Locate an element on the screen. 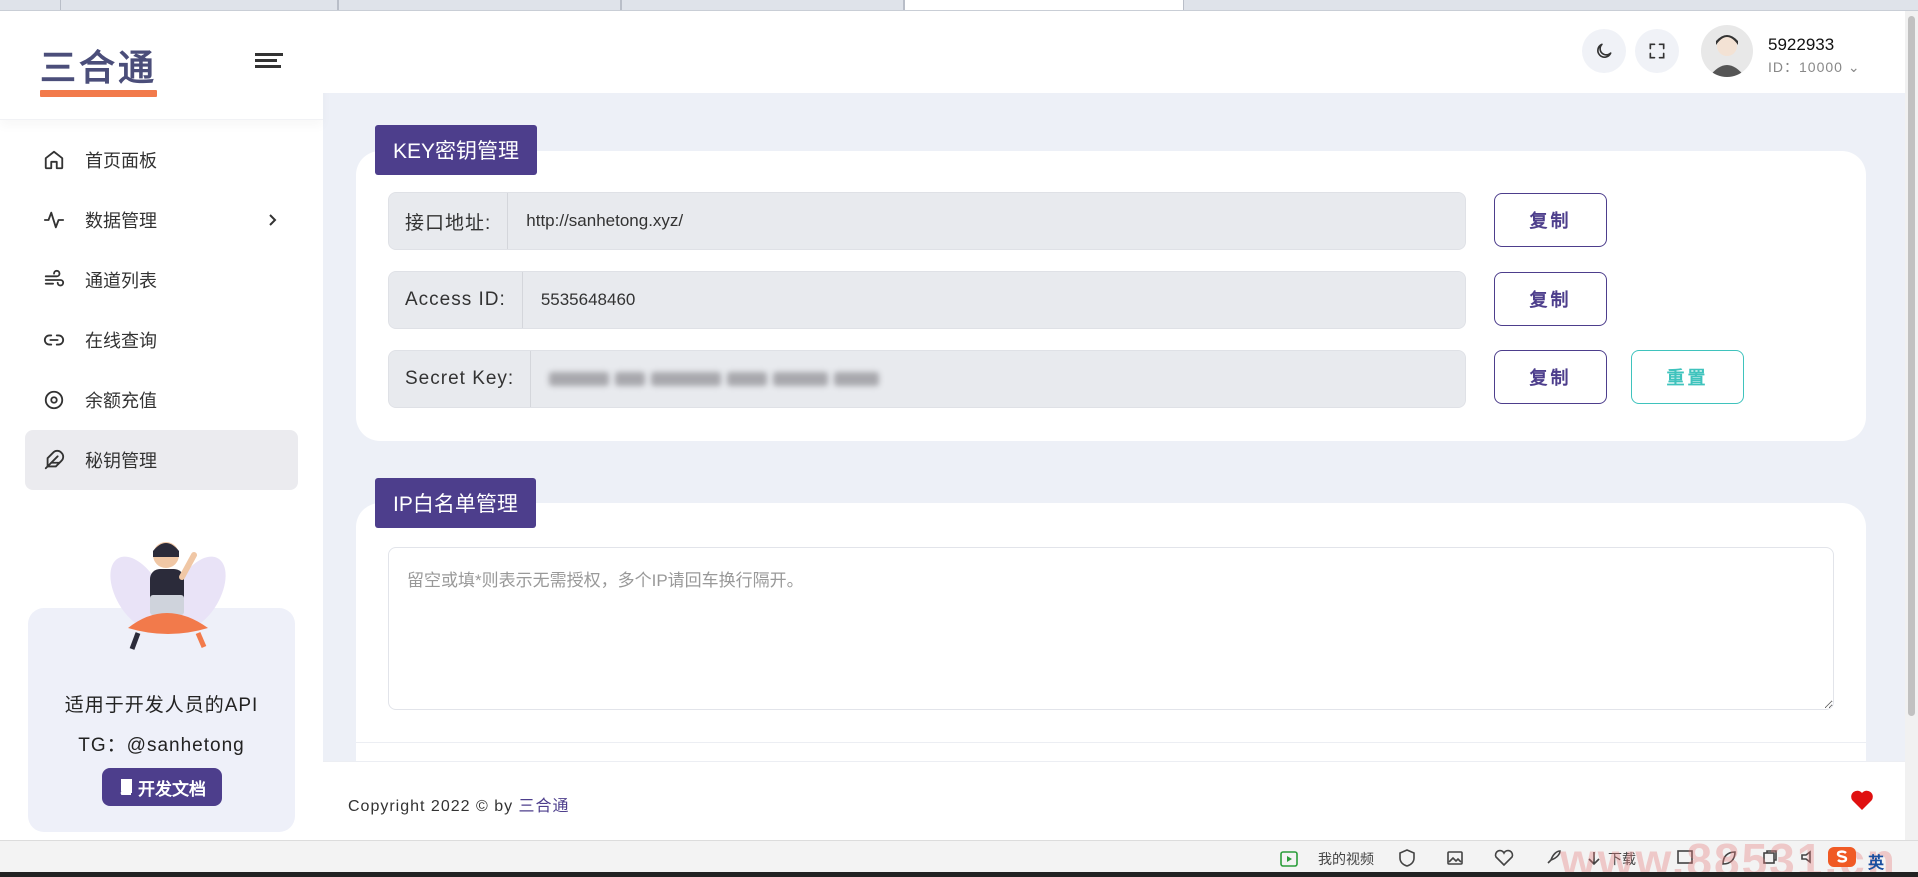 The width and height of the screenshot is (1918, 877). video-play-icon is located at coordinates (1289, 859).